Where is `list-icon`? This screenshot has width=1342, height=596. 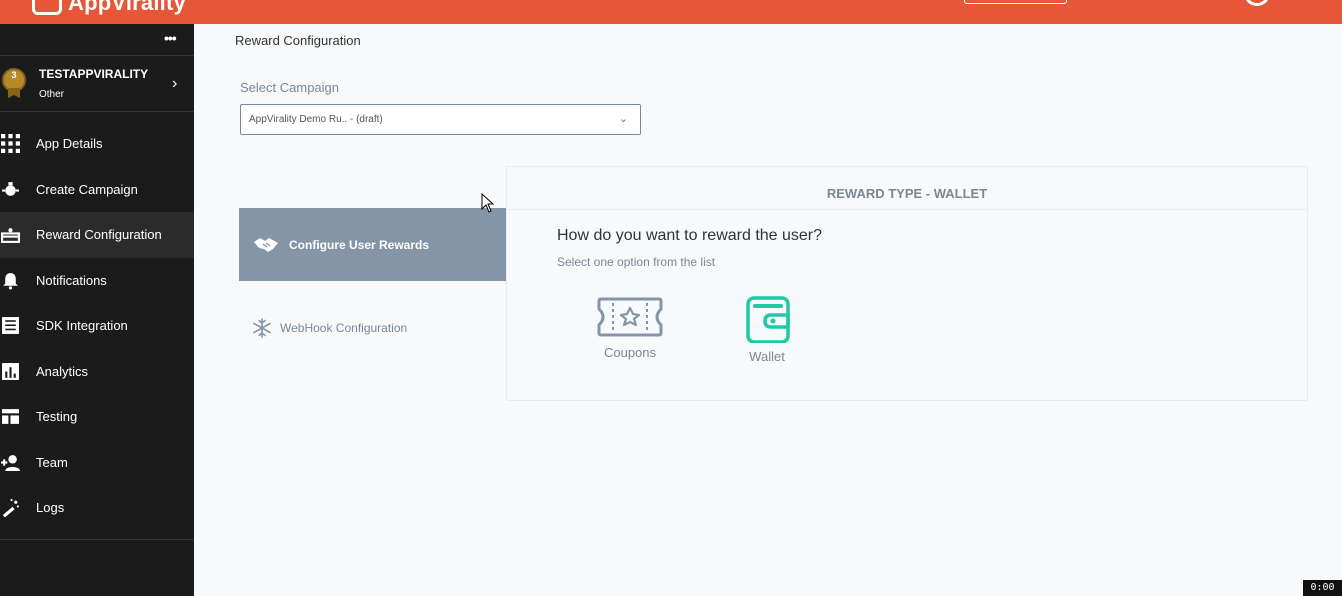
list-icon is located at coordinates (18, 325).